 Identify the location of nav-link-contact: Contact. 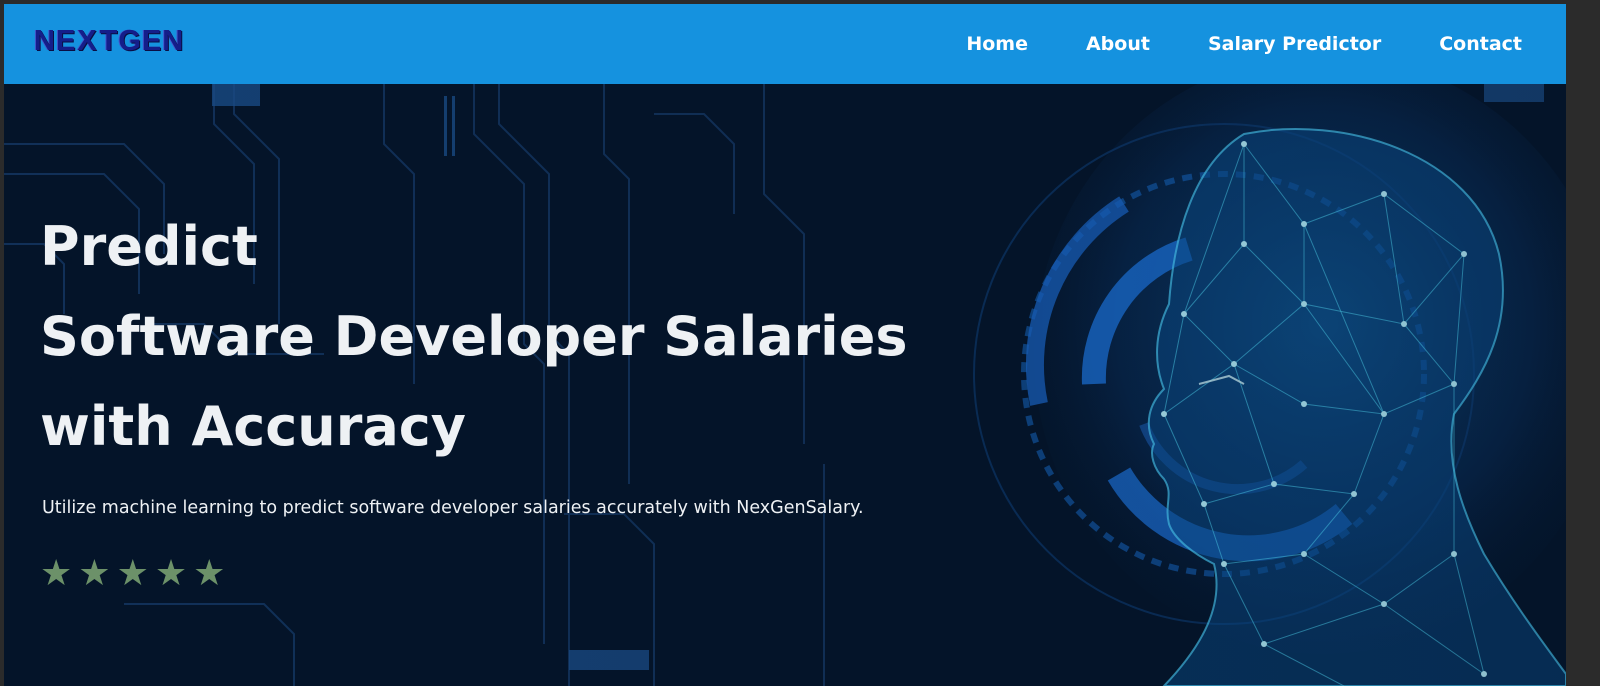
(1480, 44).